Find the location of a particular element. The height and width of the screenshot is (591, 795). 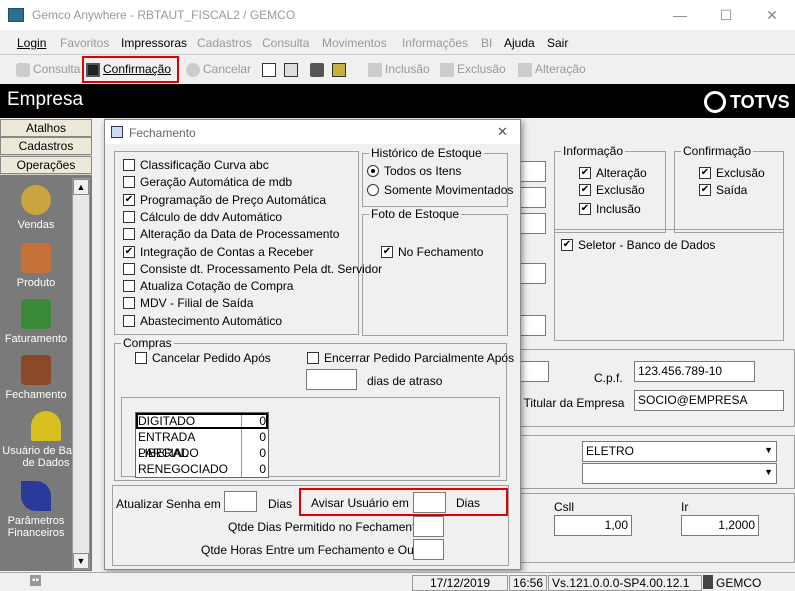

confirmacao-exclusao: ✔ Exclusão is located at coordinates (732, 173).